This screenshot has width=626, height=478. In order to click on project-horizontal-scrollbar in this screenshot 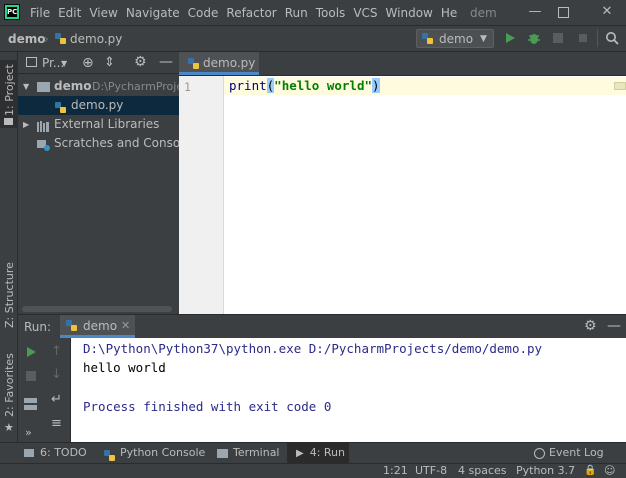, I will do `click(98, 309)`.